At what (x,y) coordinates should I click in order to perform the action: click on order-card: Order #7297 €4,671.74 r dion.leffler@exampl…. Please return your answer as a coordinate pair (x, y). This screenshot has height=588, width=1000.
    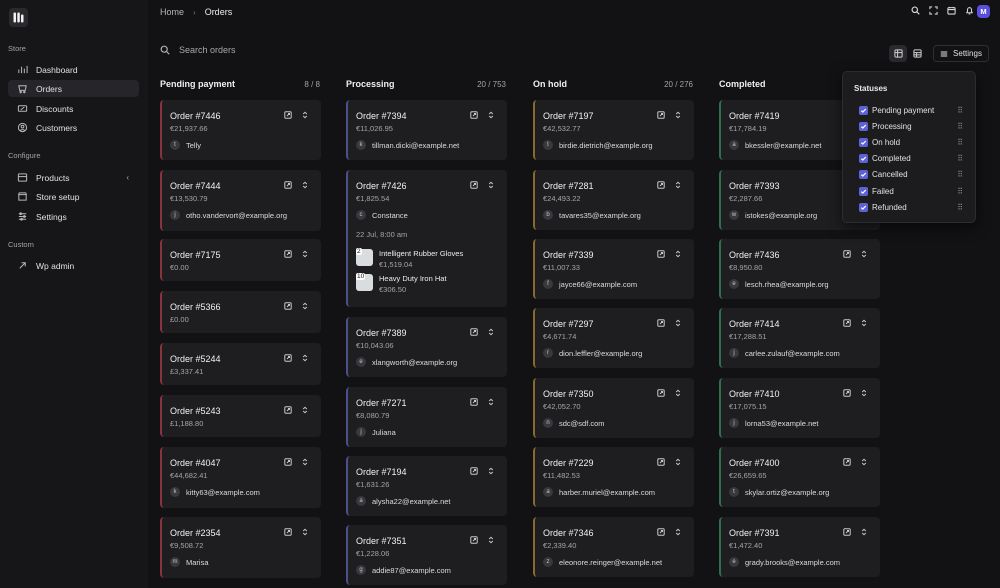
    Looking at the image, I should click on (613, 338).